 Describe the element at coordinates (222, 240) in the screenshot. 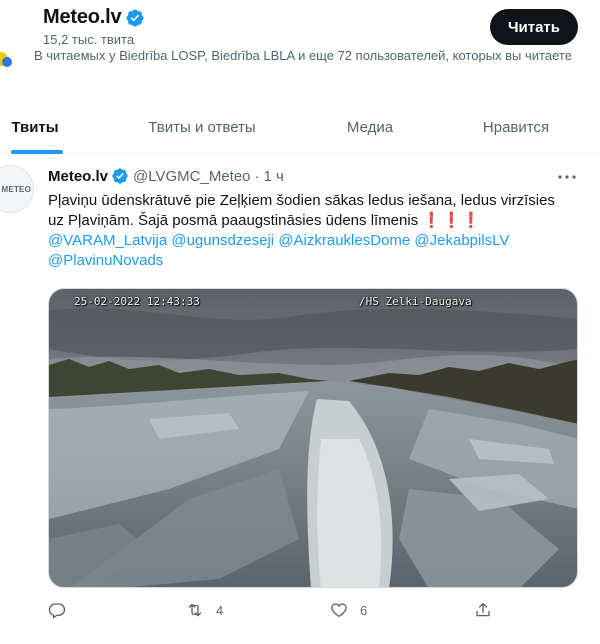

I see `mention-link: @ugunsdzeseji` at that location.